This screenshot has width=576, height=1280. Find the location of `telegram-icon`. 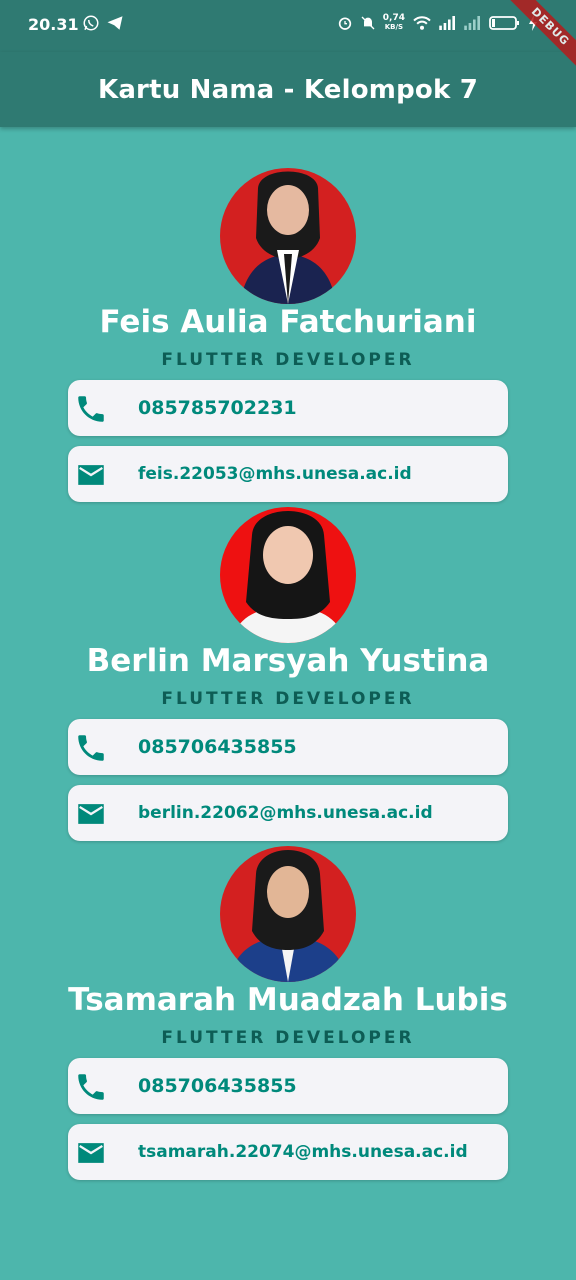

telegram-icon is located at coordinates (115, 23).